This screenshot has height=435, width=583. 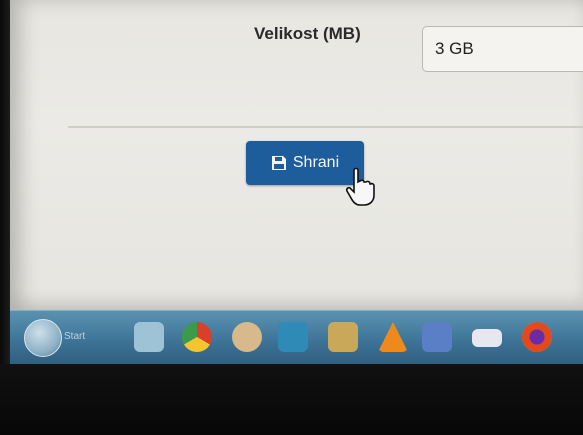 I want to click on taskbar: Start, so click(x=296, y=337).